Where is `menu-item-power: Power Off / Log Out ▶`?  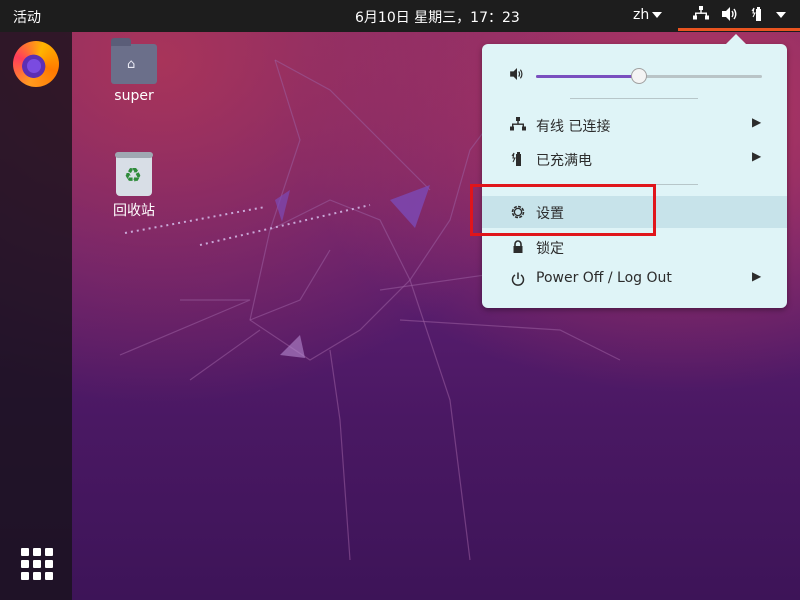
menu-item-power: Power Off / Log Out ▶ is located at coordinates (634, 279).